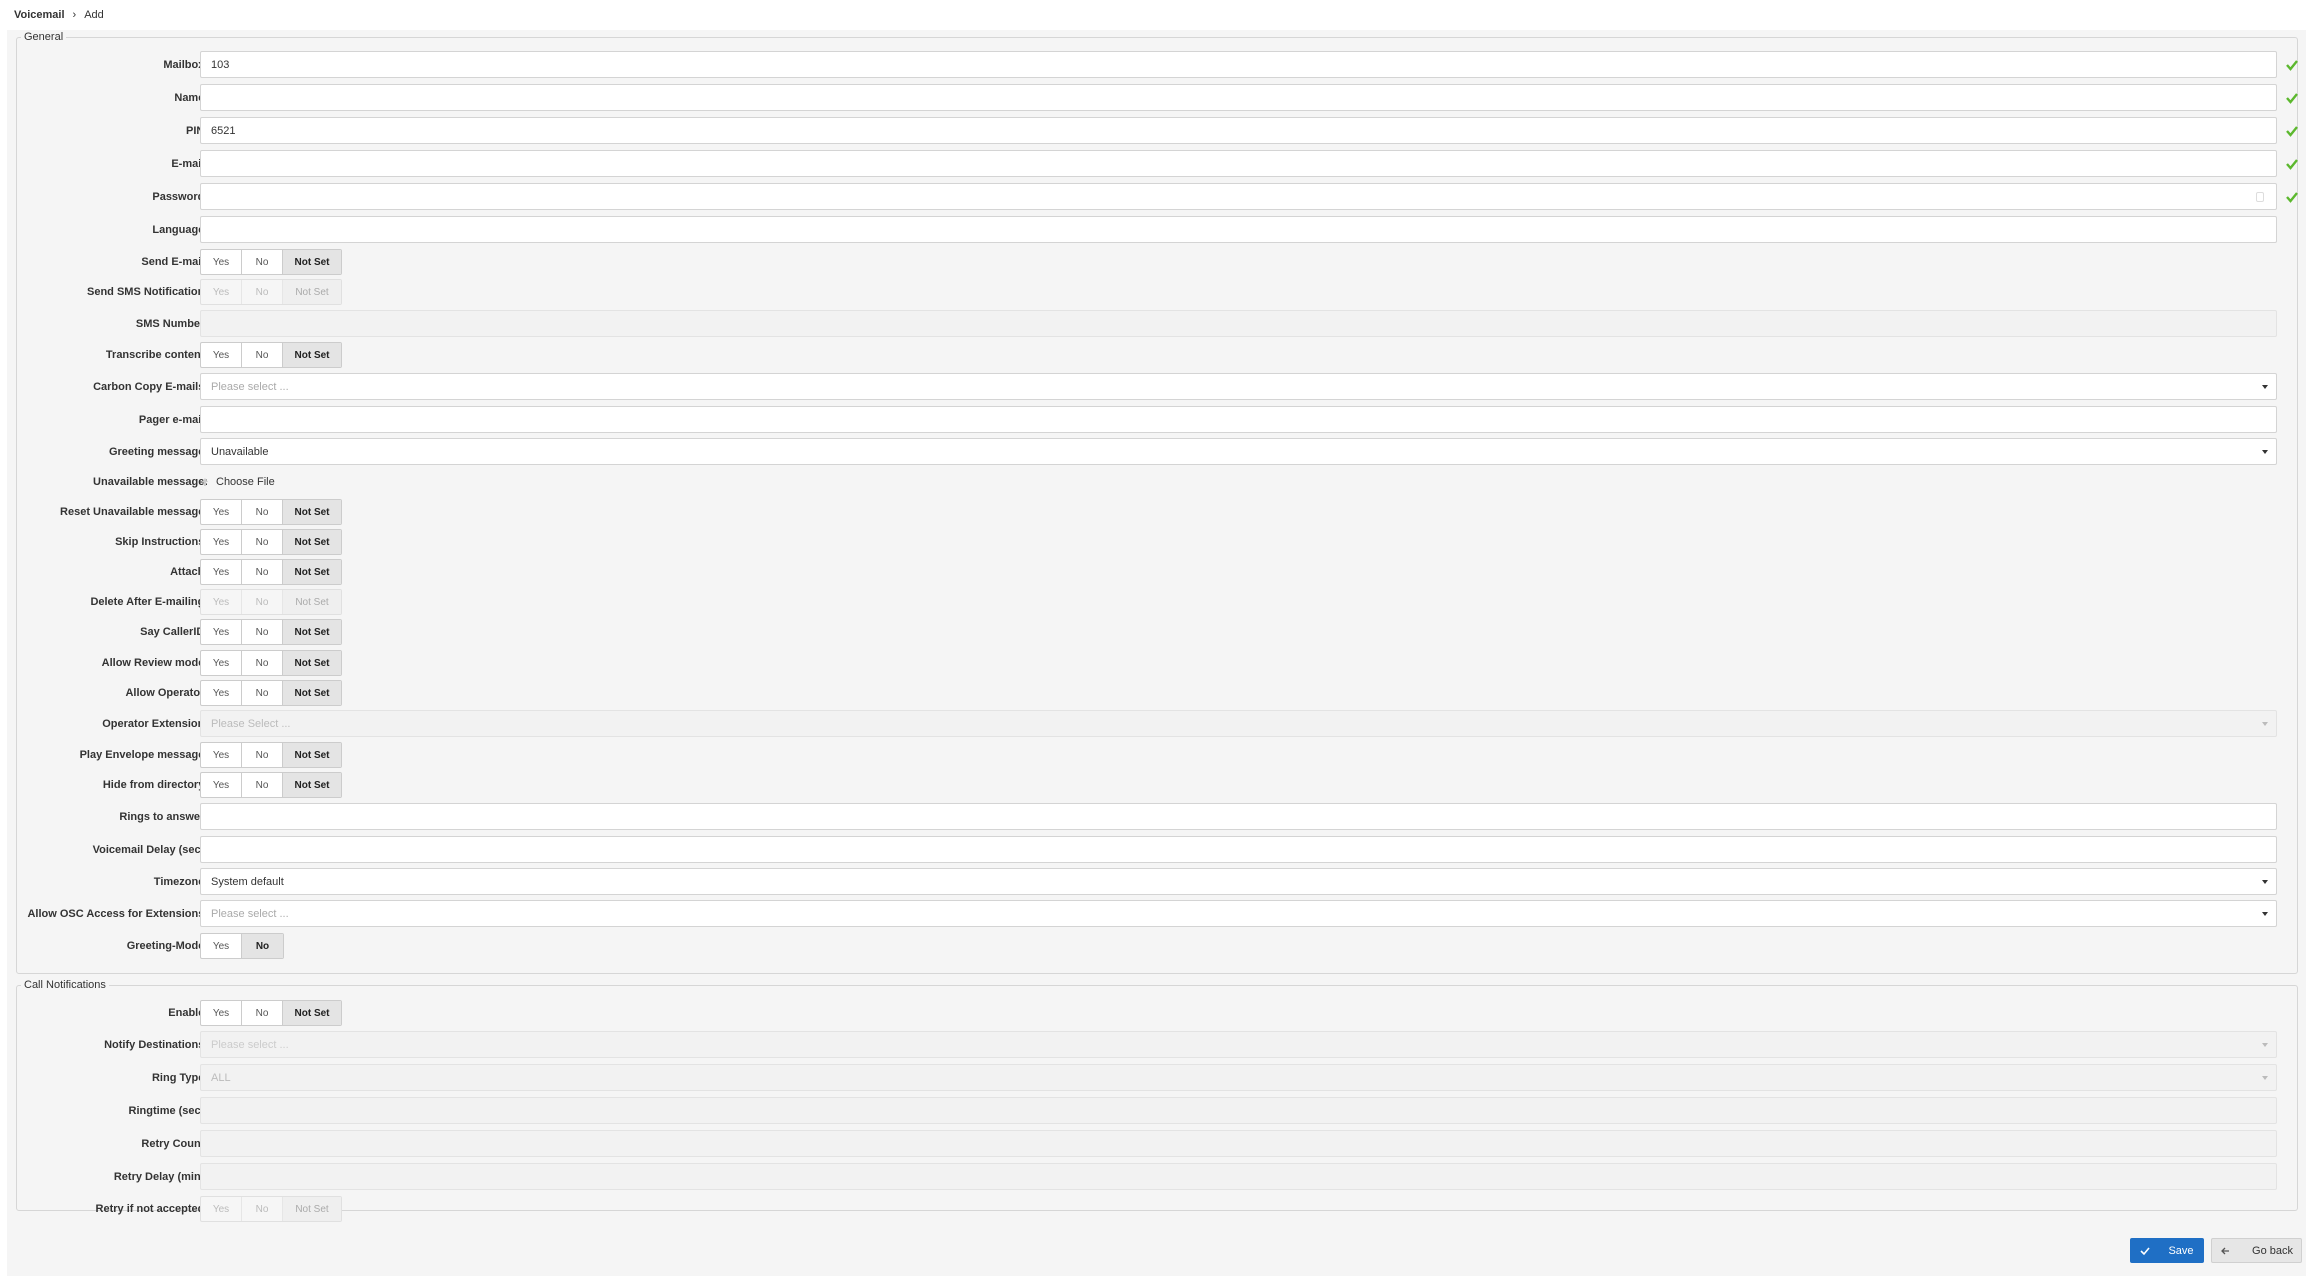 The width and height of the screenshot is (2313, 1281). Describe the element at coordinates (155, 785) in the screenshot. I see `hide-directory-label: Hide from directory:` at that location.